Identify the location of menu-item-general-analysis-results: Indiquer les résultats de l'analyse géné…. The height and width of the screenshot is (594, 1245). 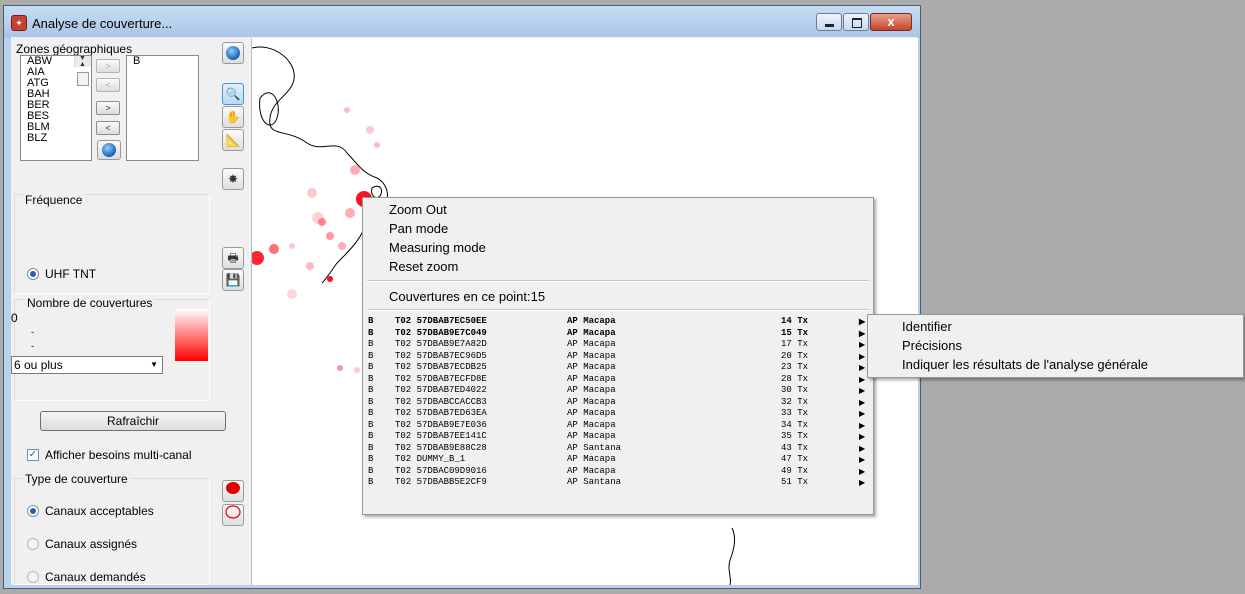
(1025, 364).